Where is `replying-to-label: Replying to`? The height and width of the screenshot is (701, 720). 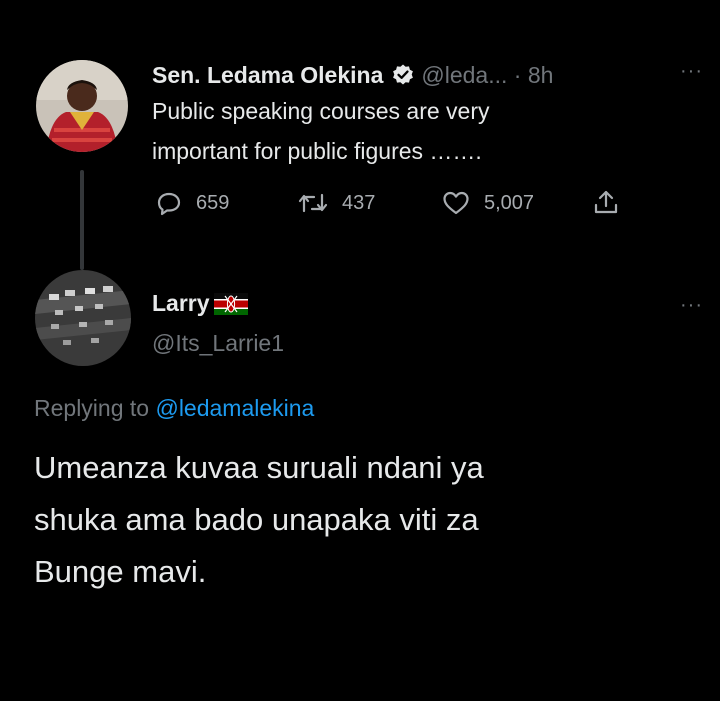
replying-to-label: Replying to is located at coordinates (92, 408).